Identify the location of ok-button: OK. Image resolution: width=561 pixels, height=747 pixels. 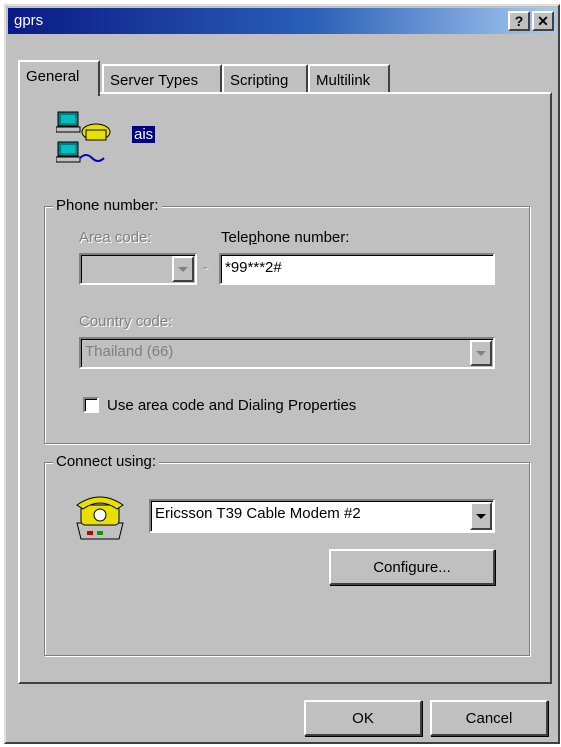
(363, 718).